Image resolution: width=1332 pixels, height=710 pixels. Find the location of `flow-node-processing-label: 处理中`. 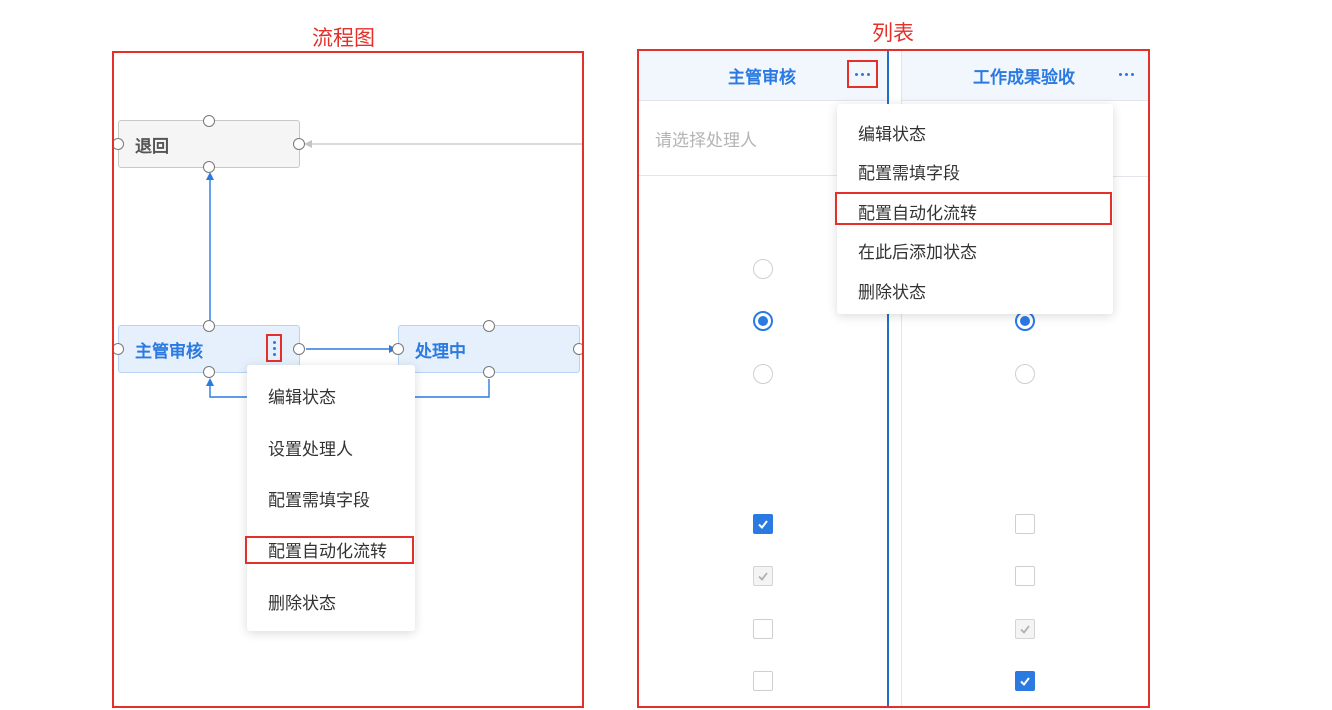

flow-node-processing-label: 处理中 is located at coordinates (440, 351).